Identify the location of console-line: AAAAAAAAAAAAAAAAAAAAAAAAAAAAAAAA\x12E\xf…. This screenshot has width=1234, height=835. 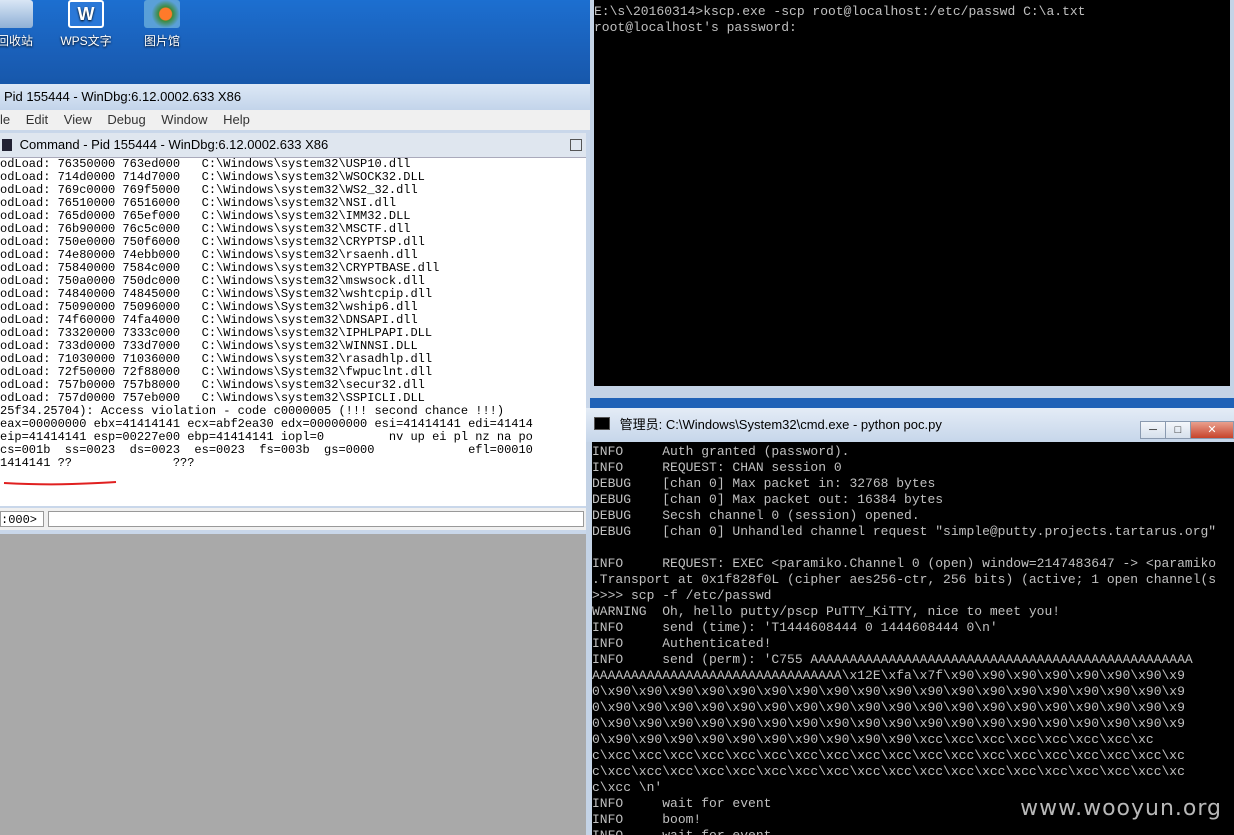
(888, 675).